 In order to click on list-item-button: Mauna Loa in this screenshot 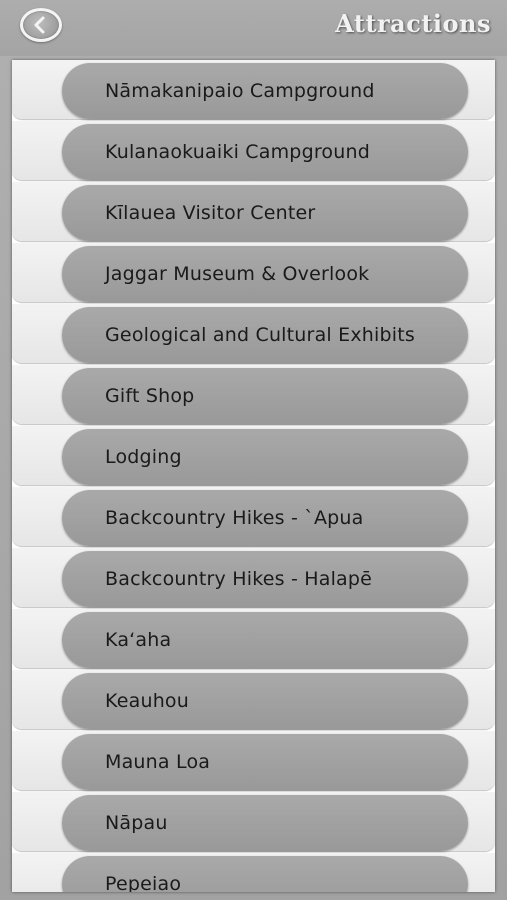, I will do `click(265, 762)`.